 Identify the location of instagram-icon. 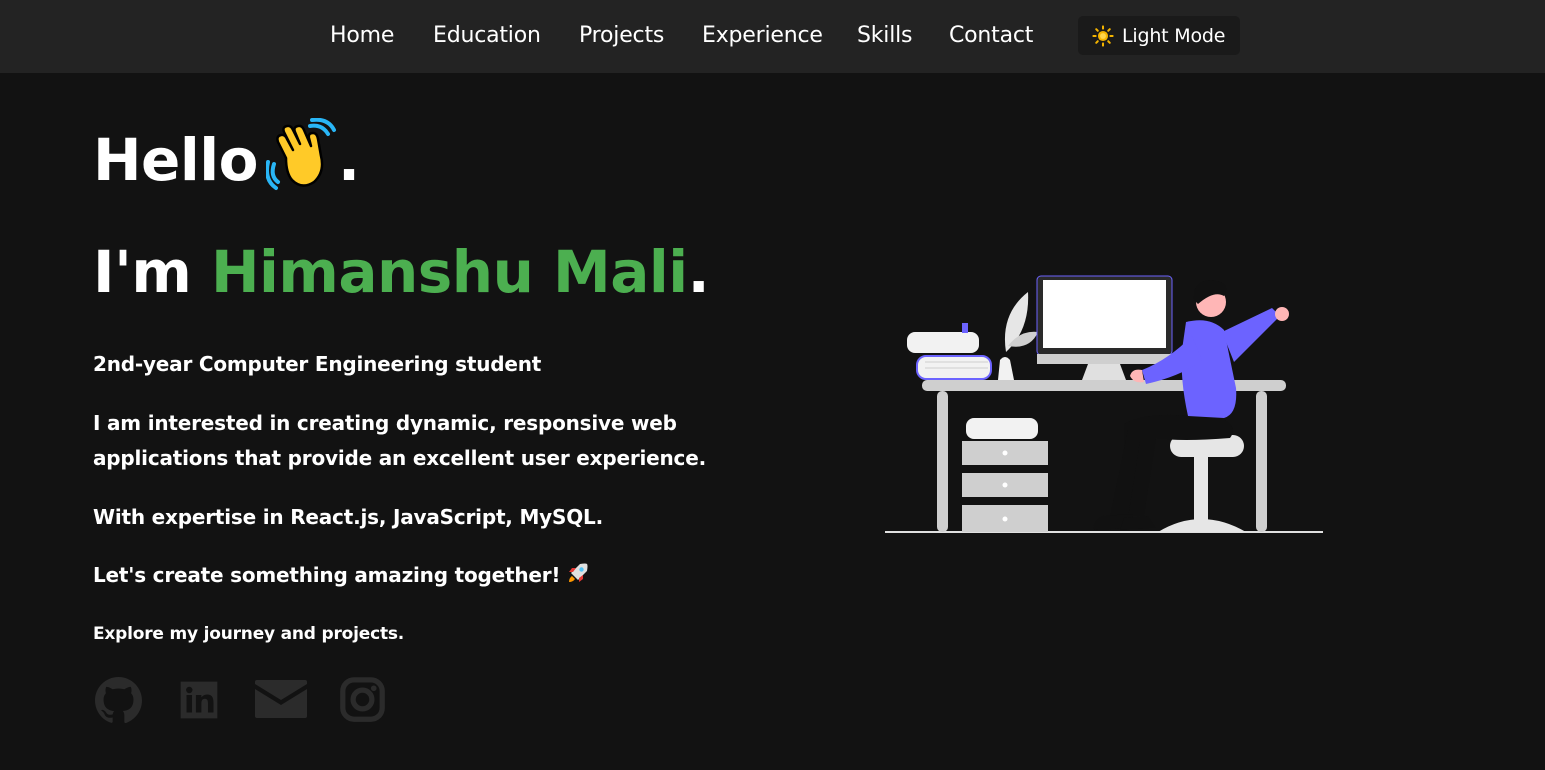
(362, 699).